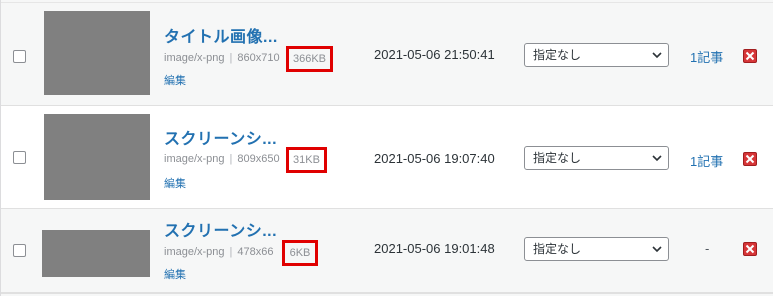  I want to click on media-meta: image/x-png | 860x710, so click(222, 58).